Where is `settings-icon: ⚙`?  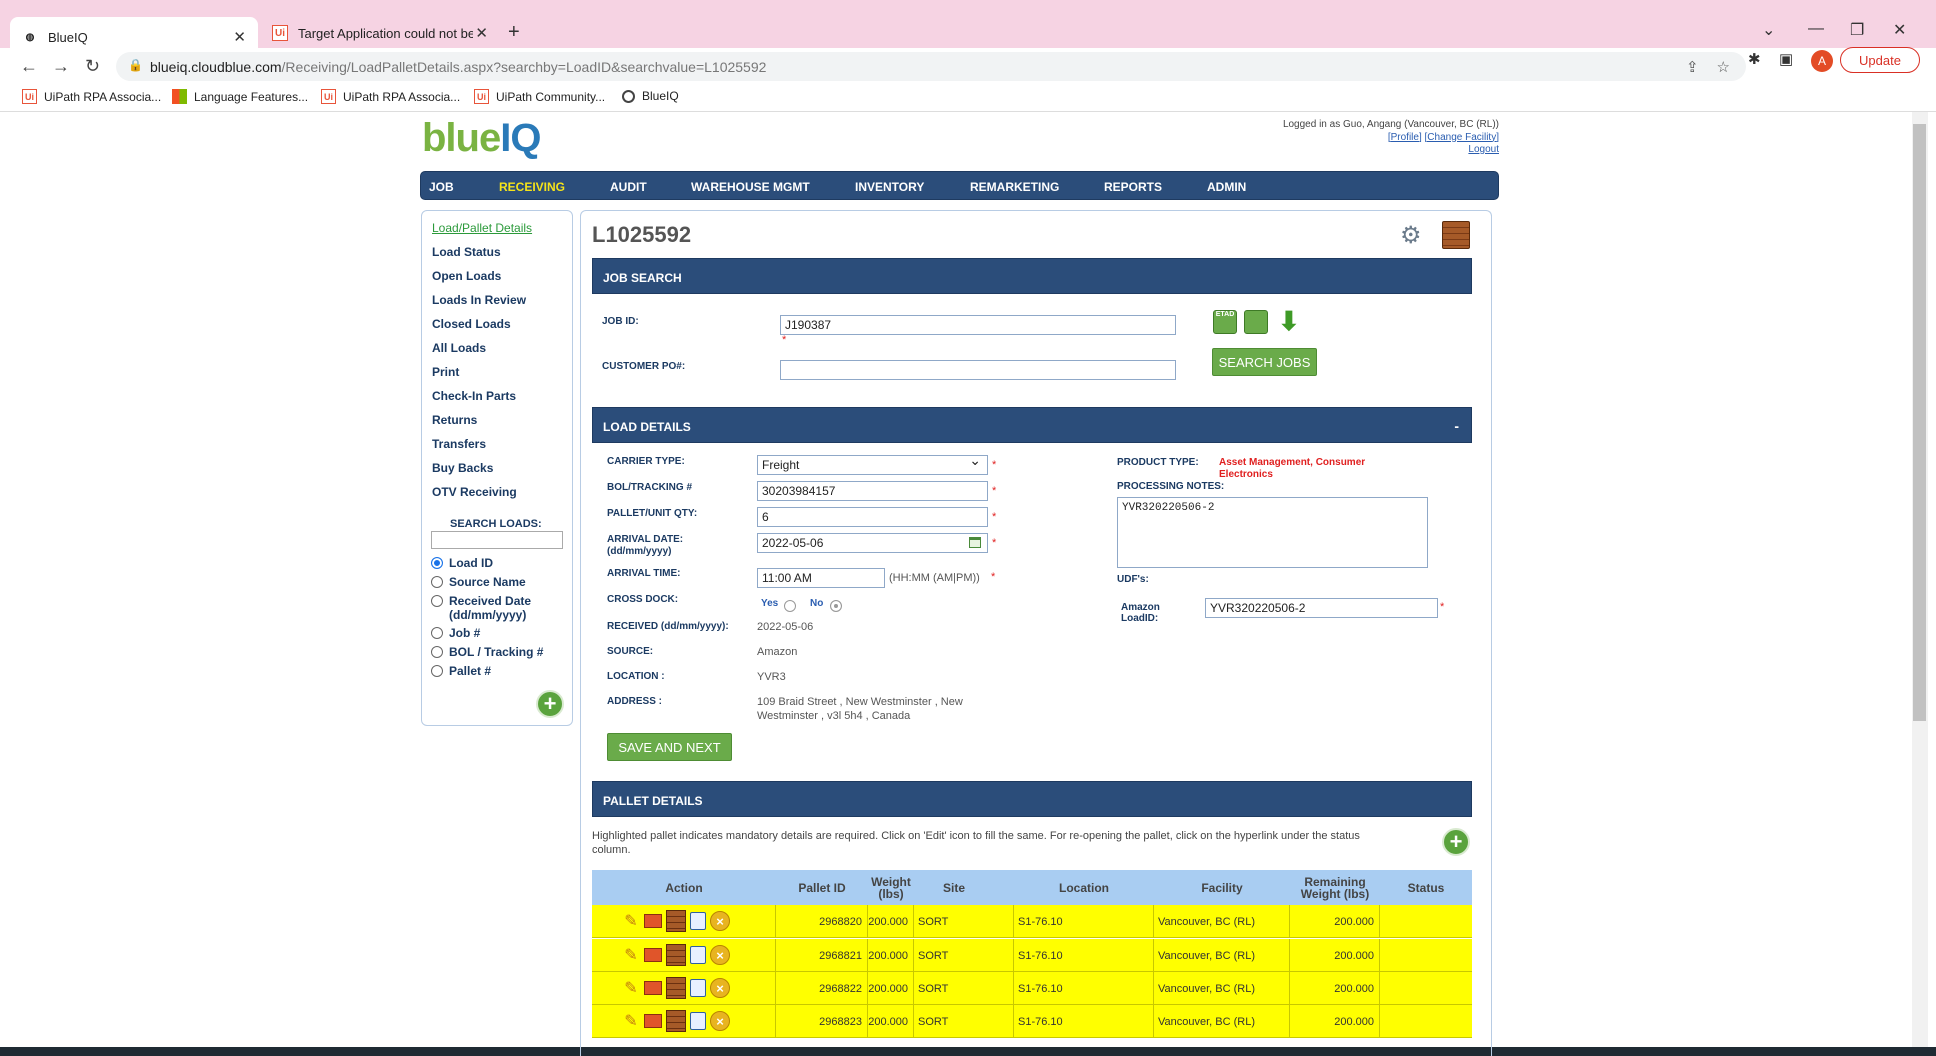
settings-icon: ⚙ is located at coordinates (1414, 235).